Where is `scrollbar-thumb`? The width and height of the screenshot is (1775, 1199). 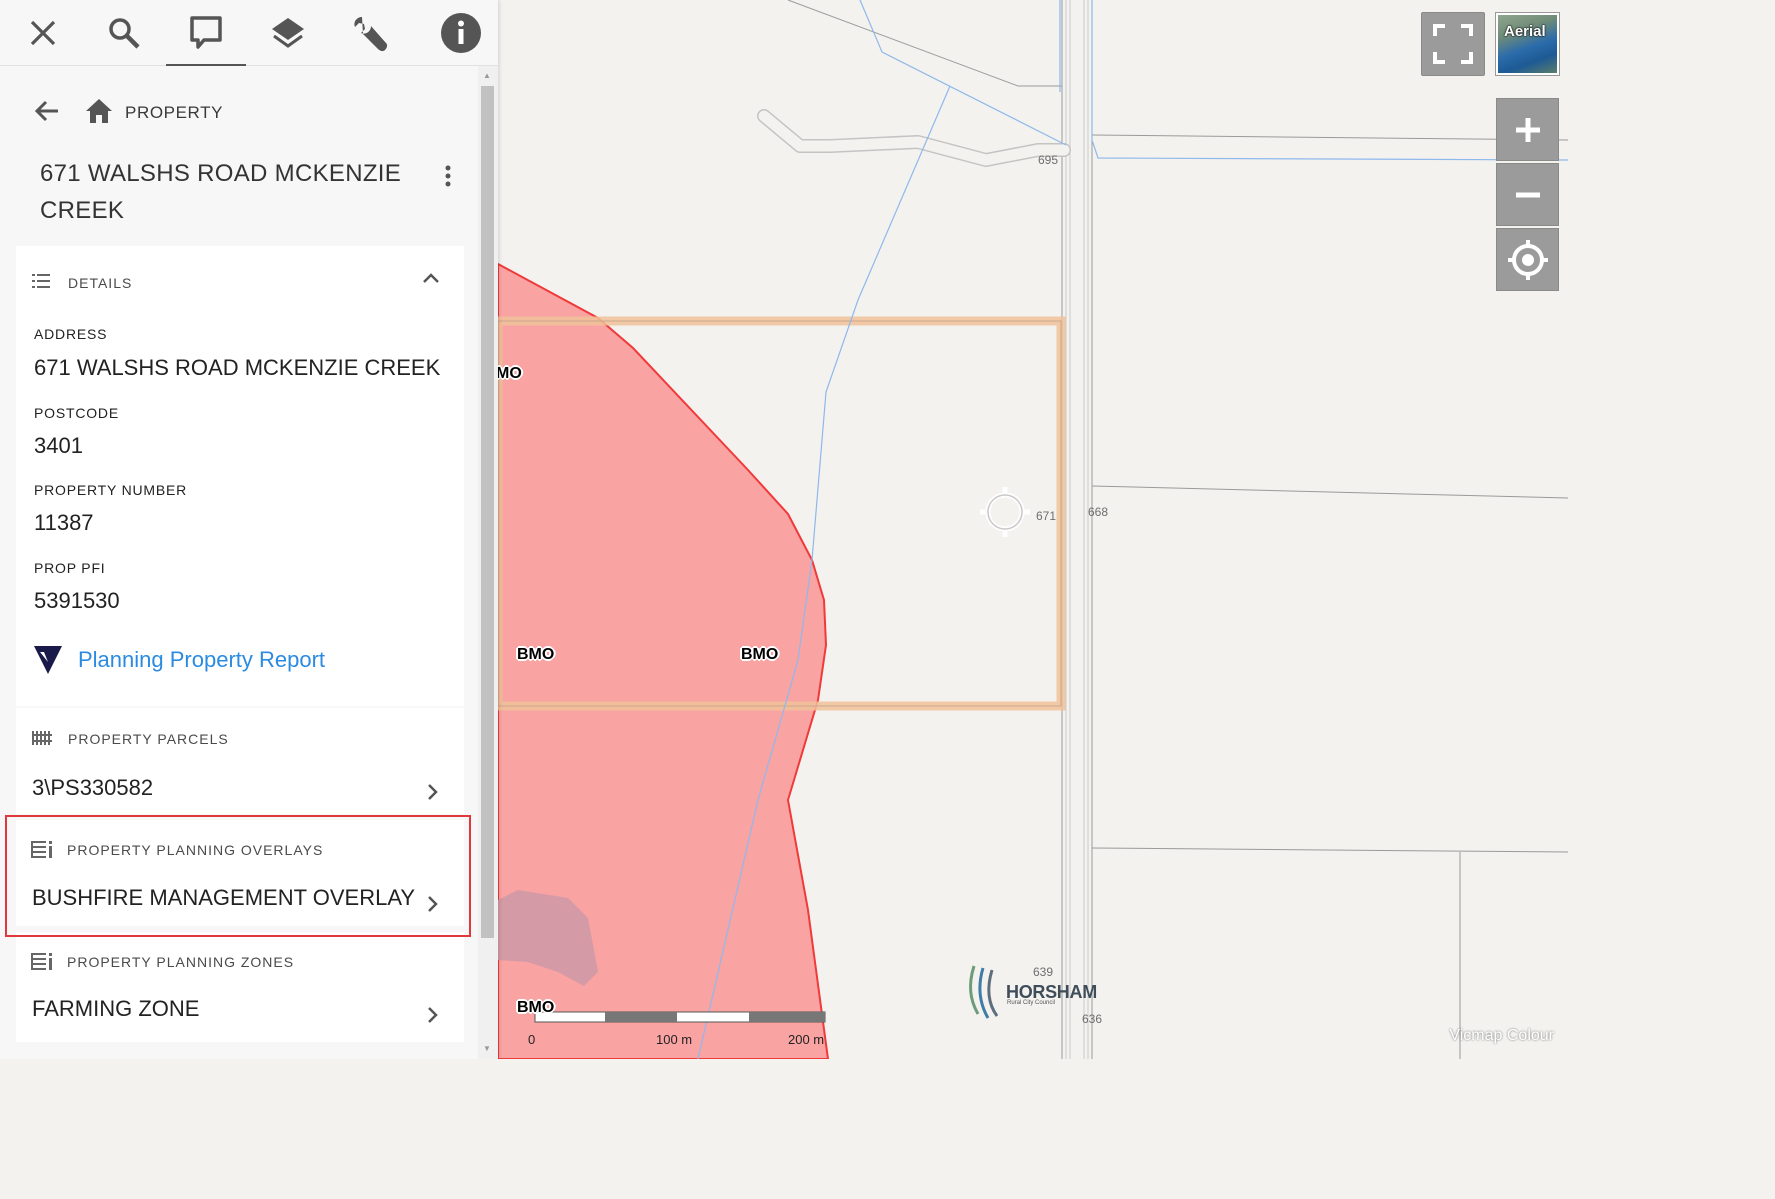 scrollbar-thumb is located at coordinates (487, 512).